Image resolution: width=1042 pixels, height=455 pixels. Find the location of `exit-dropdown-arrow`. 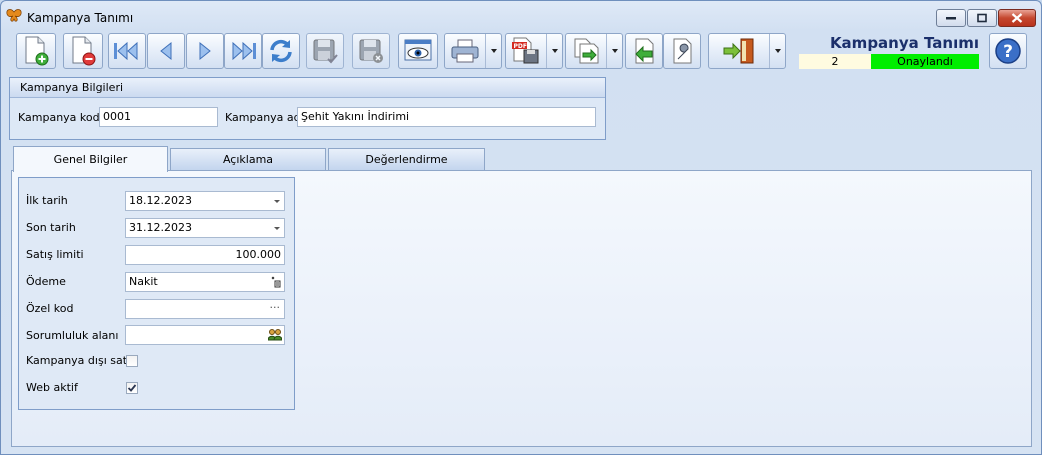

exit-dropdown-arrow is located at coordinates (777, 51).